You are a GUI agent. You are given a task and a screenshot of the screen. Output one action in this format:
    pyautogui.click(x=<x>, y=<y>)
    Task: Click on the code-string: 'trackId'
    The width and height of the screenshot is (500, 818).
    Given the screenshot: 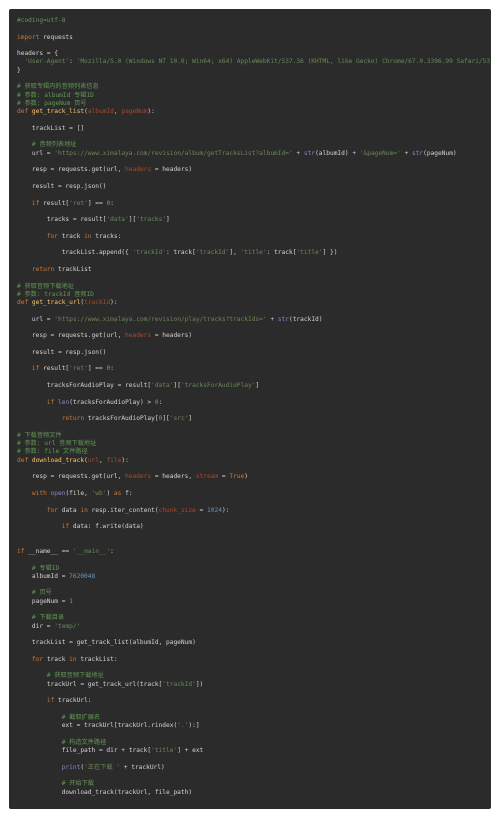 What is the action you would take?
    pyautogui.click(x=149, y=253)
    